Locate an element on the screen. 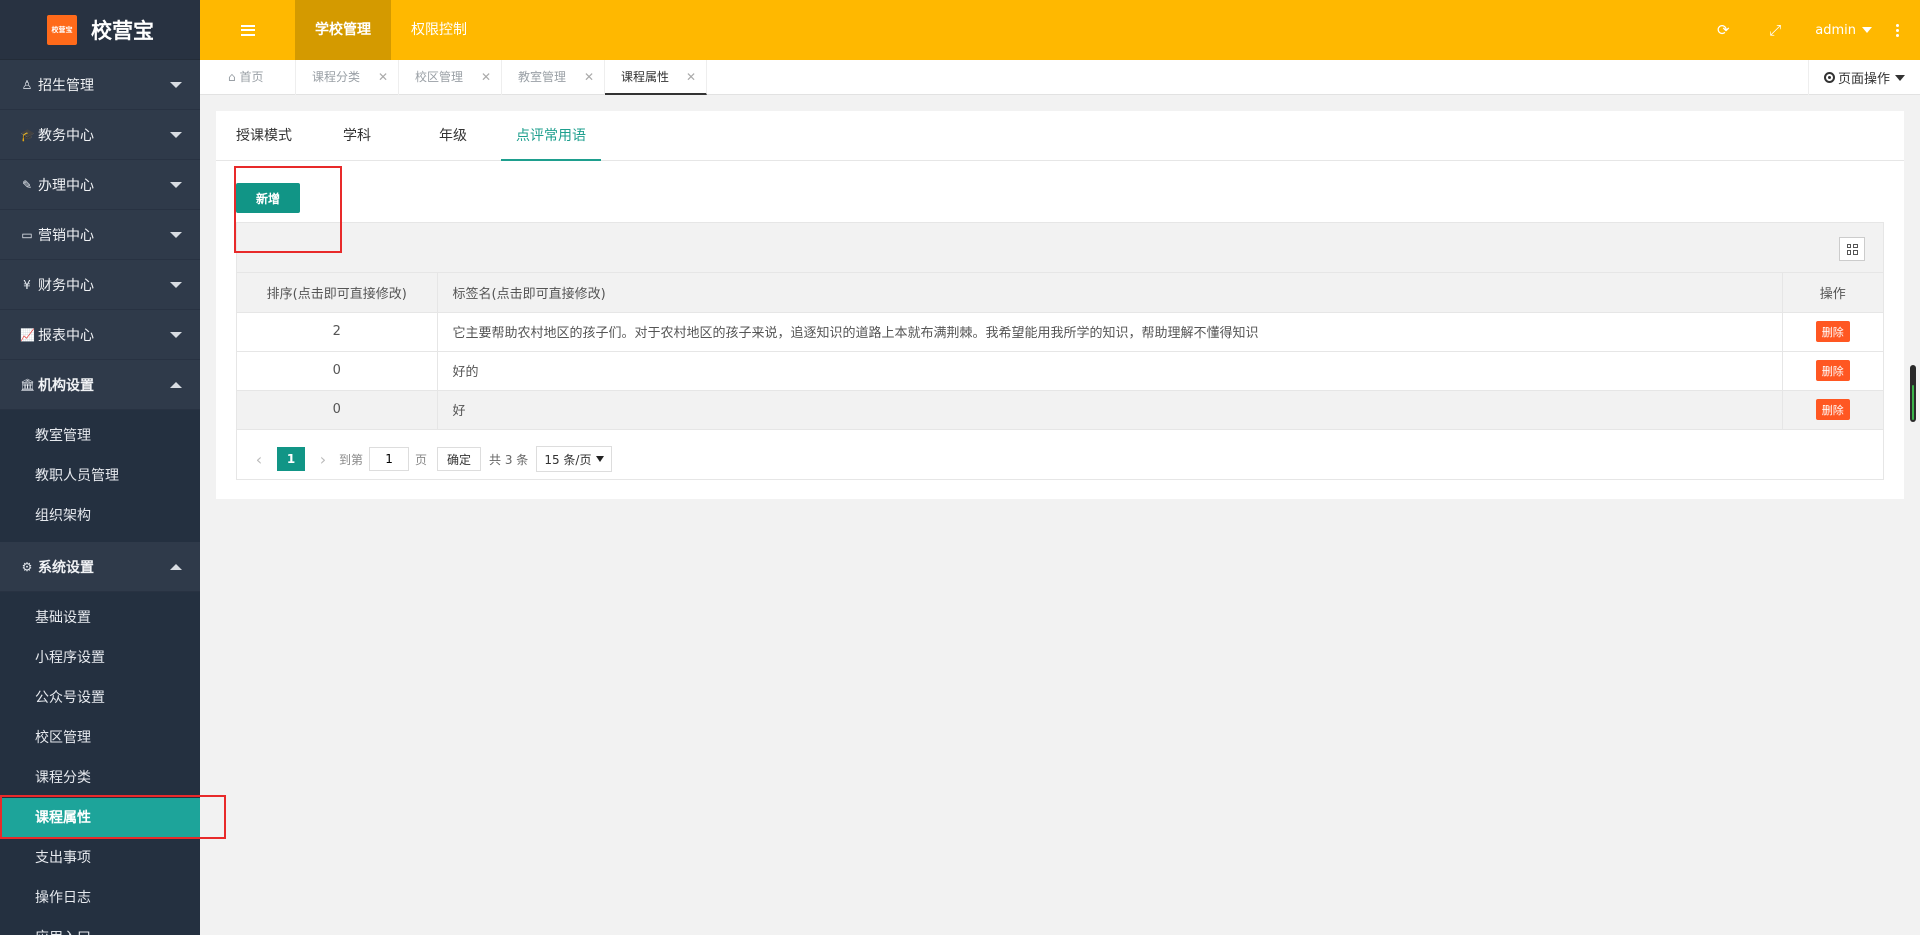 The image size is (1920, 935). laptop-icon: ▭ is located at coordinates (27, 234).